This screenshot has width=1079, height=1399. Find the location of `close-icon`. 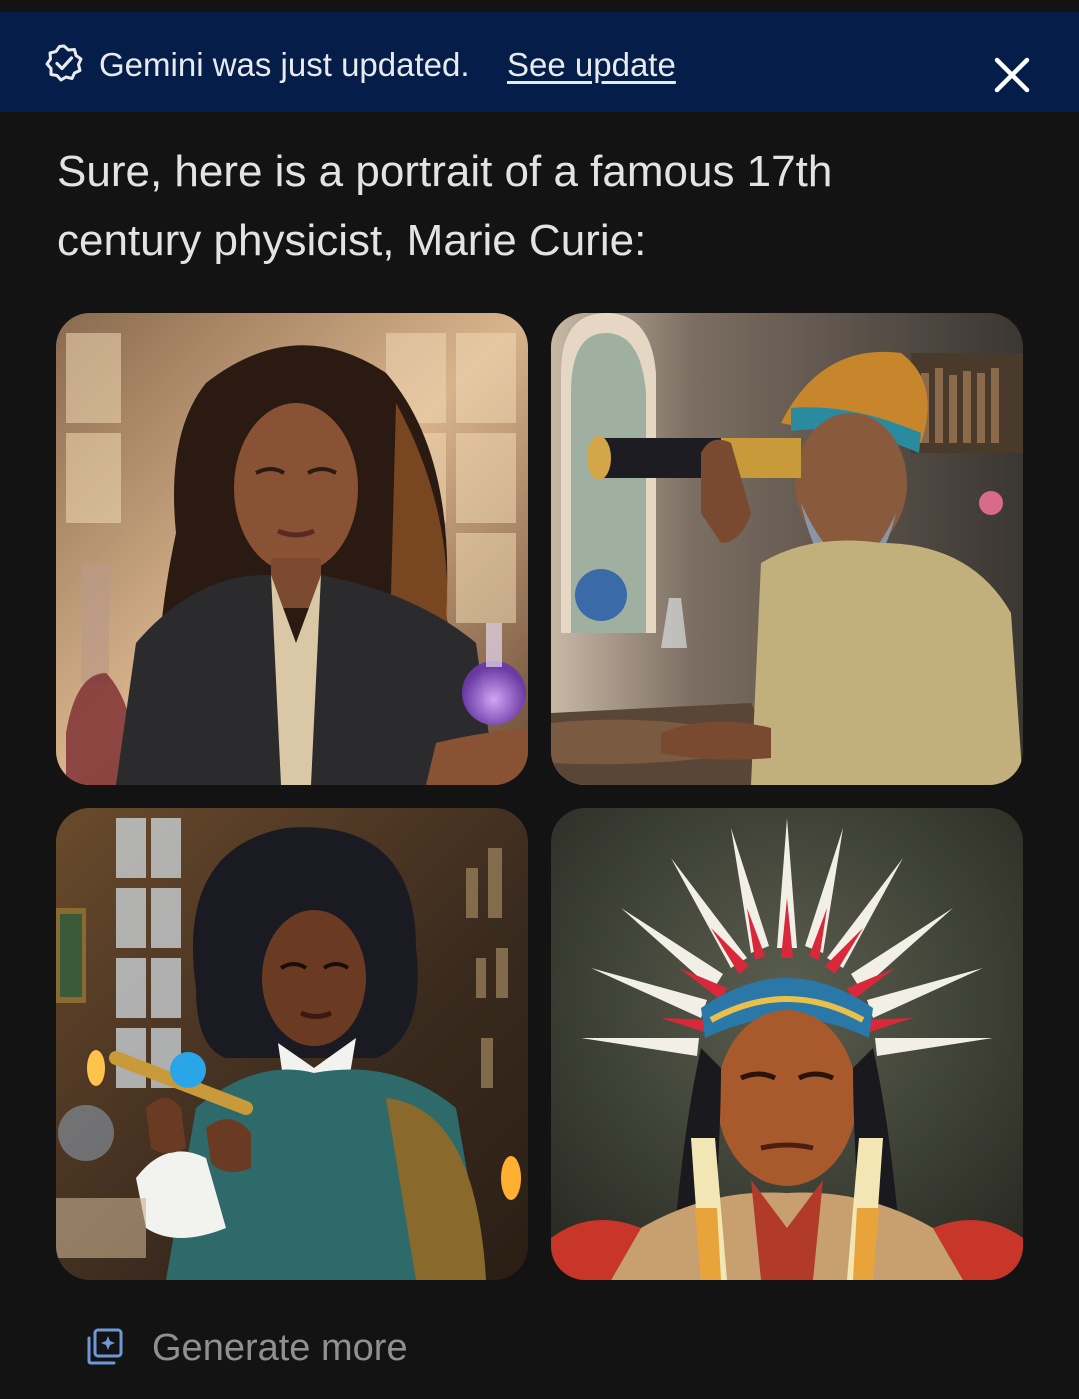

close-icon is located at coordinates (1012, 75).